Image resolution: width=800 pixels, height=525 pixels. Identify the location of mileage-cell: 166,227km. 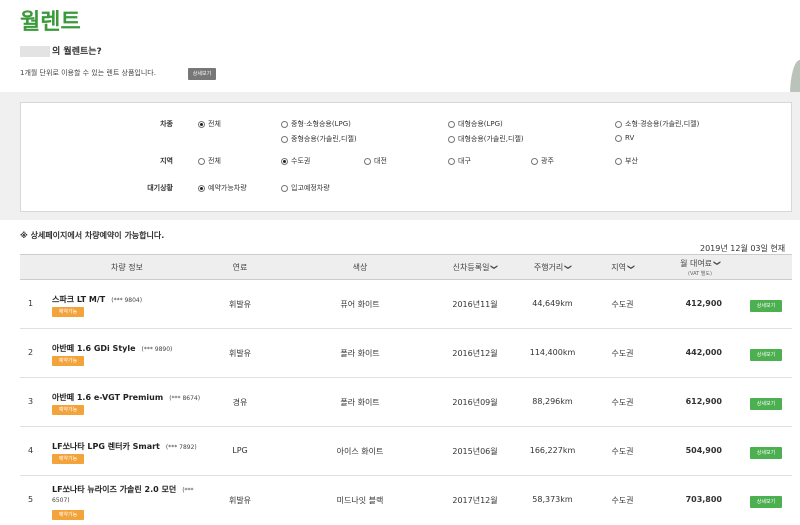
(552, 450).